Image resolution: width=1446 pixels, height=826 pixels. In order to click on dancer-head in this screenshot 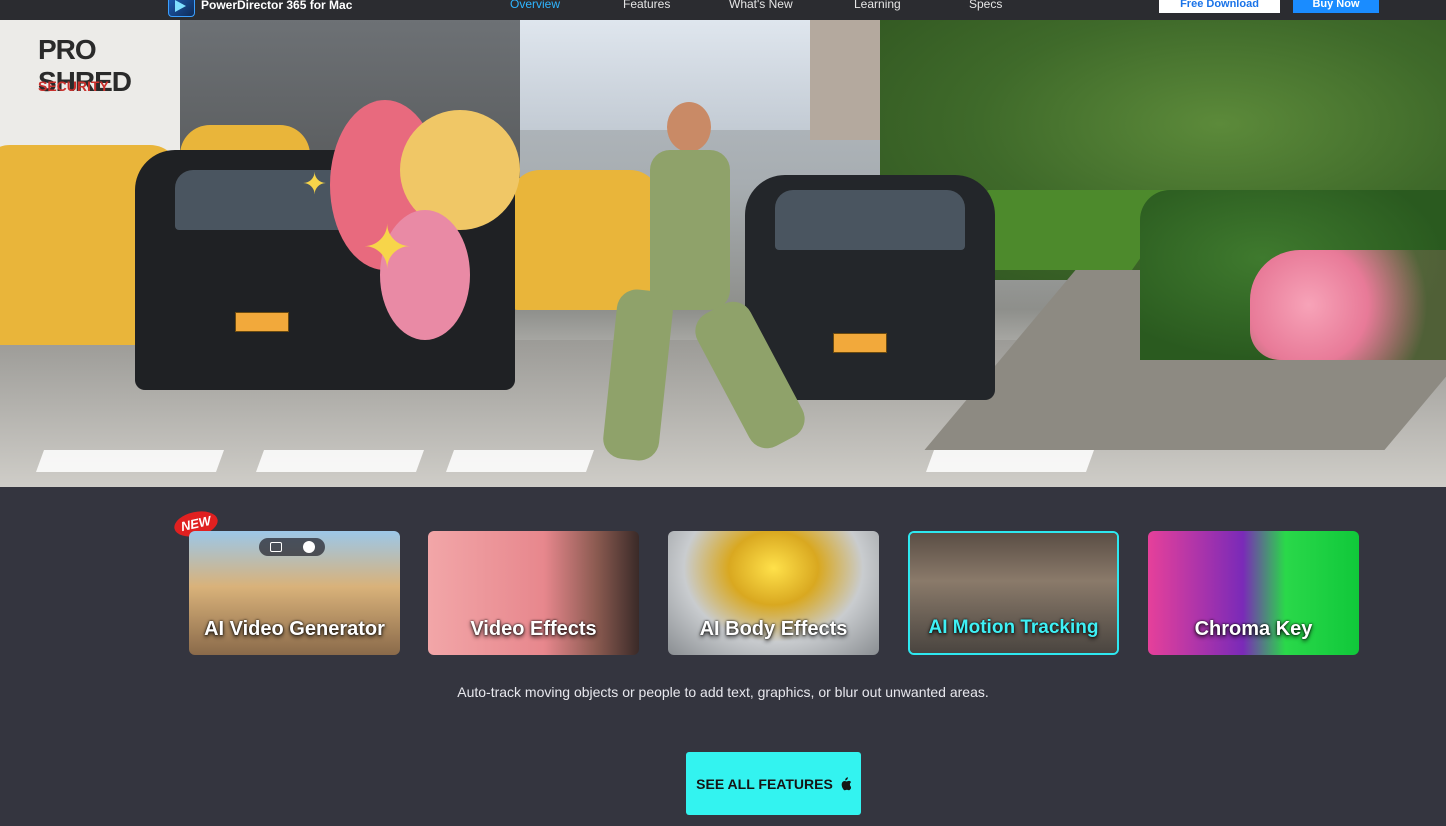, I will do `click(689, 127)`.